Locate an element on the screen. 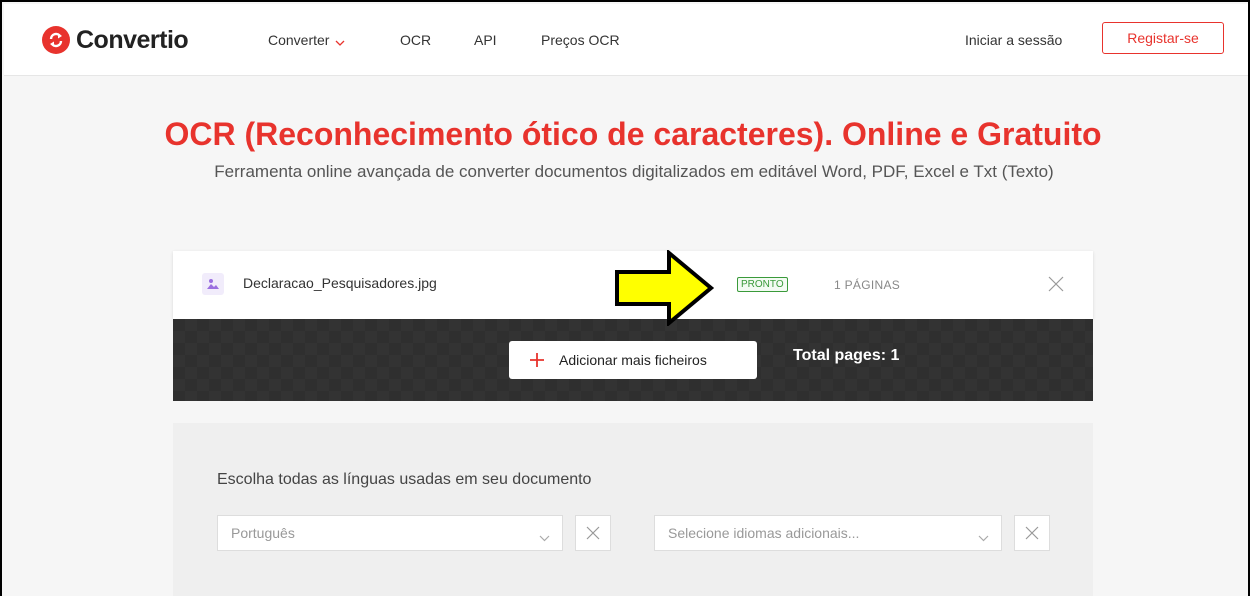  annotation-arrow-icon is located at coordinates (664, 288).